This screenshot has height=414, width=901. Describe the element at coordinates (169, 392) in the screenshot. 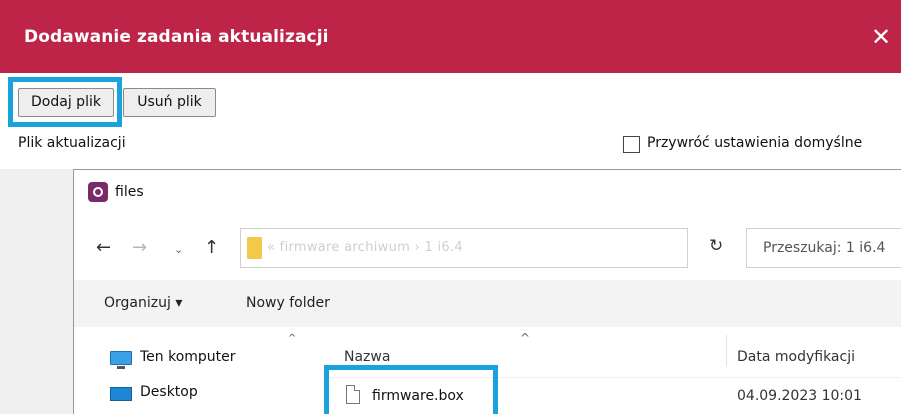

I see `nav-item-label: Desktop` at that location.